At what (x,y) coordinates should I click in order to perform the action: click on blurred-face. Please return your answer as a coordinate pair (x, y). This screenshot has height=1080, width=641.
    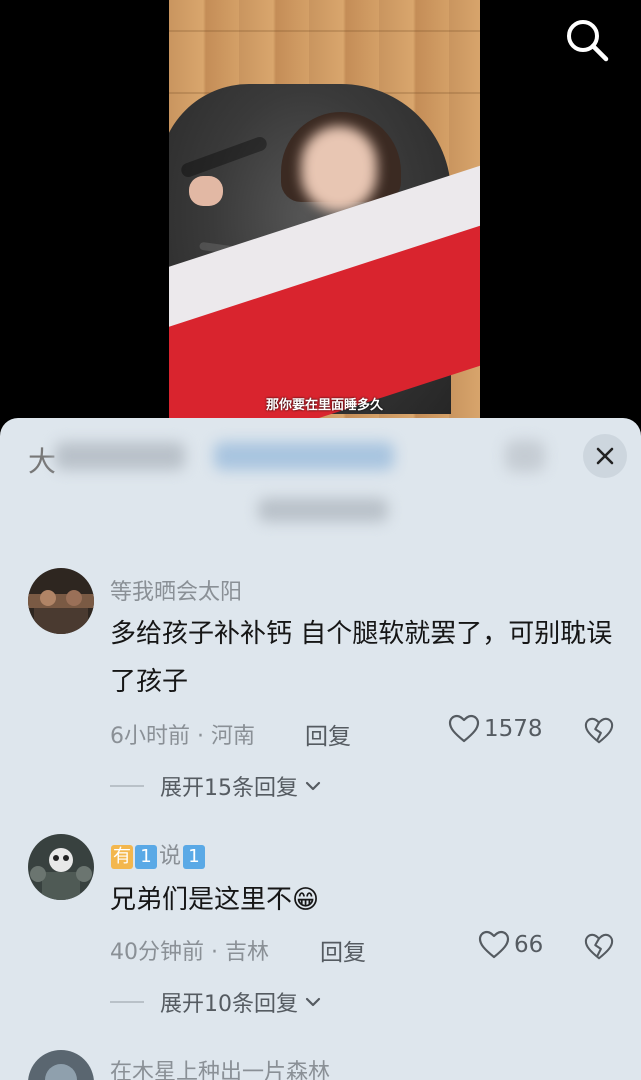
    Looking at the image, I should click on (339, 169).